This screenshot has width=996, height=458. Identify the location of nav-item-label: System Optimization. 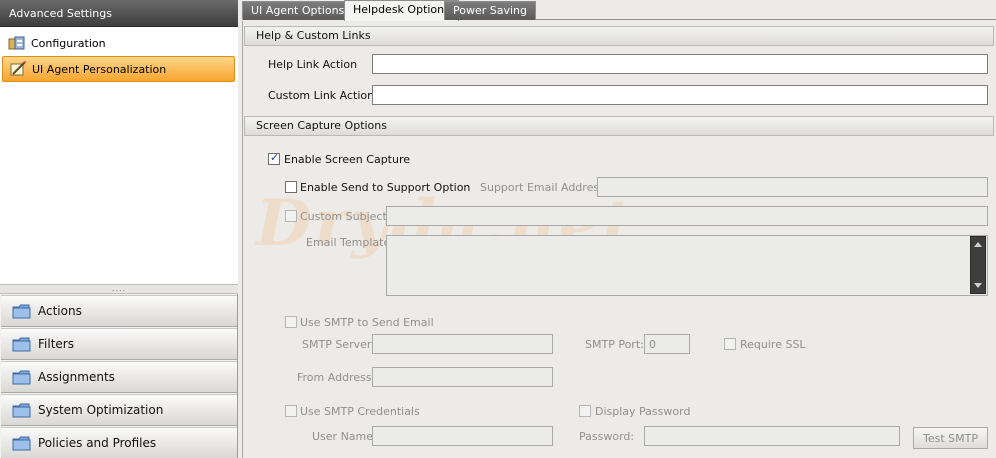
(101, 410).